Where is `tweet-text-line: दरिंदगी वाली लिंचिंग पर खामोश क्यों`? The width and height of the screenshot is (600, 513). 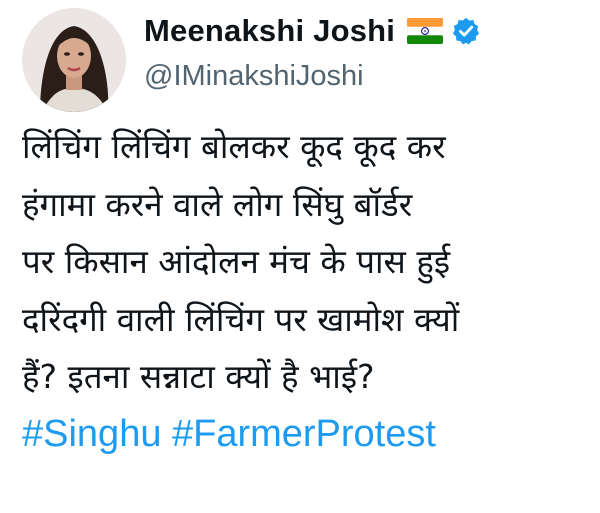 tweet-text-line: दरिंदगी वाली लिंचिंग पर खामोश क्यों is located at coordinates (241, 319).